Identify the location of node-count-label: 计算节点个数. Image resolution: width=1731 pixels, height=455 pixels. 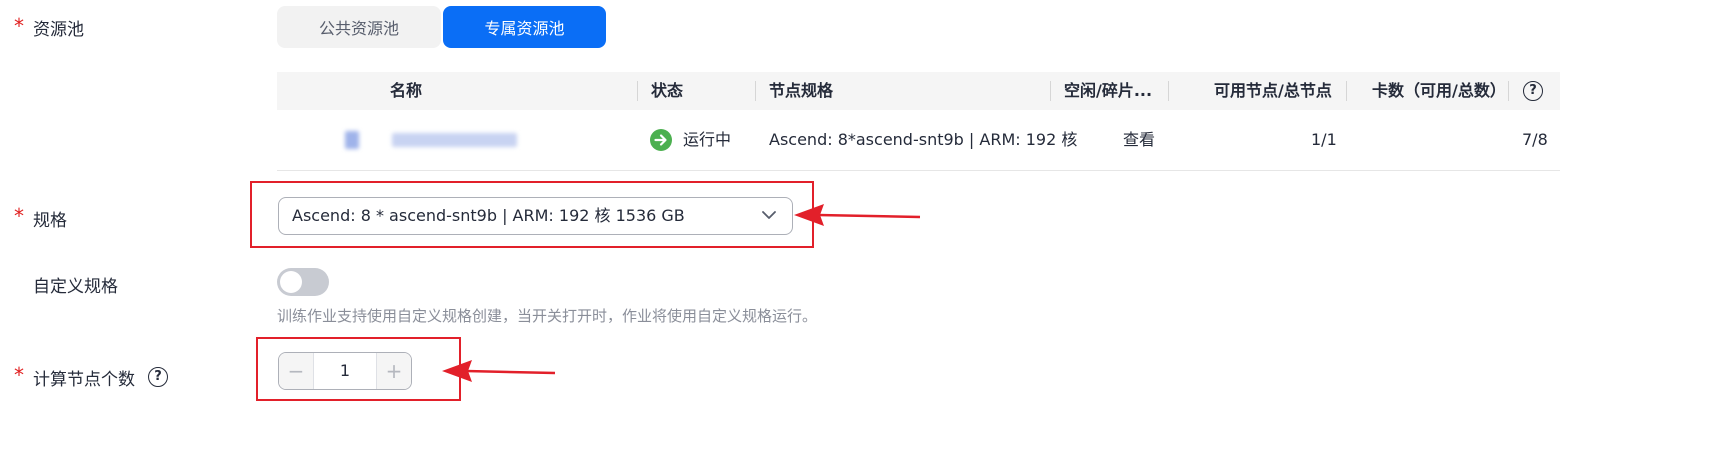
(84, 380).